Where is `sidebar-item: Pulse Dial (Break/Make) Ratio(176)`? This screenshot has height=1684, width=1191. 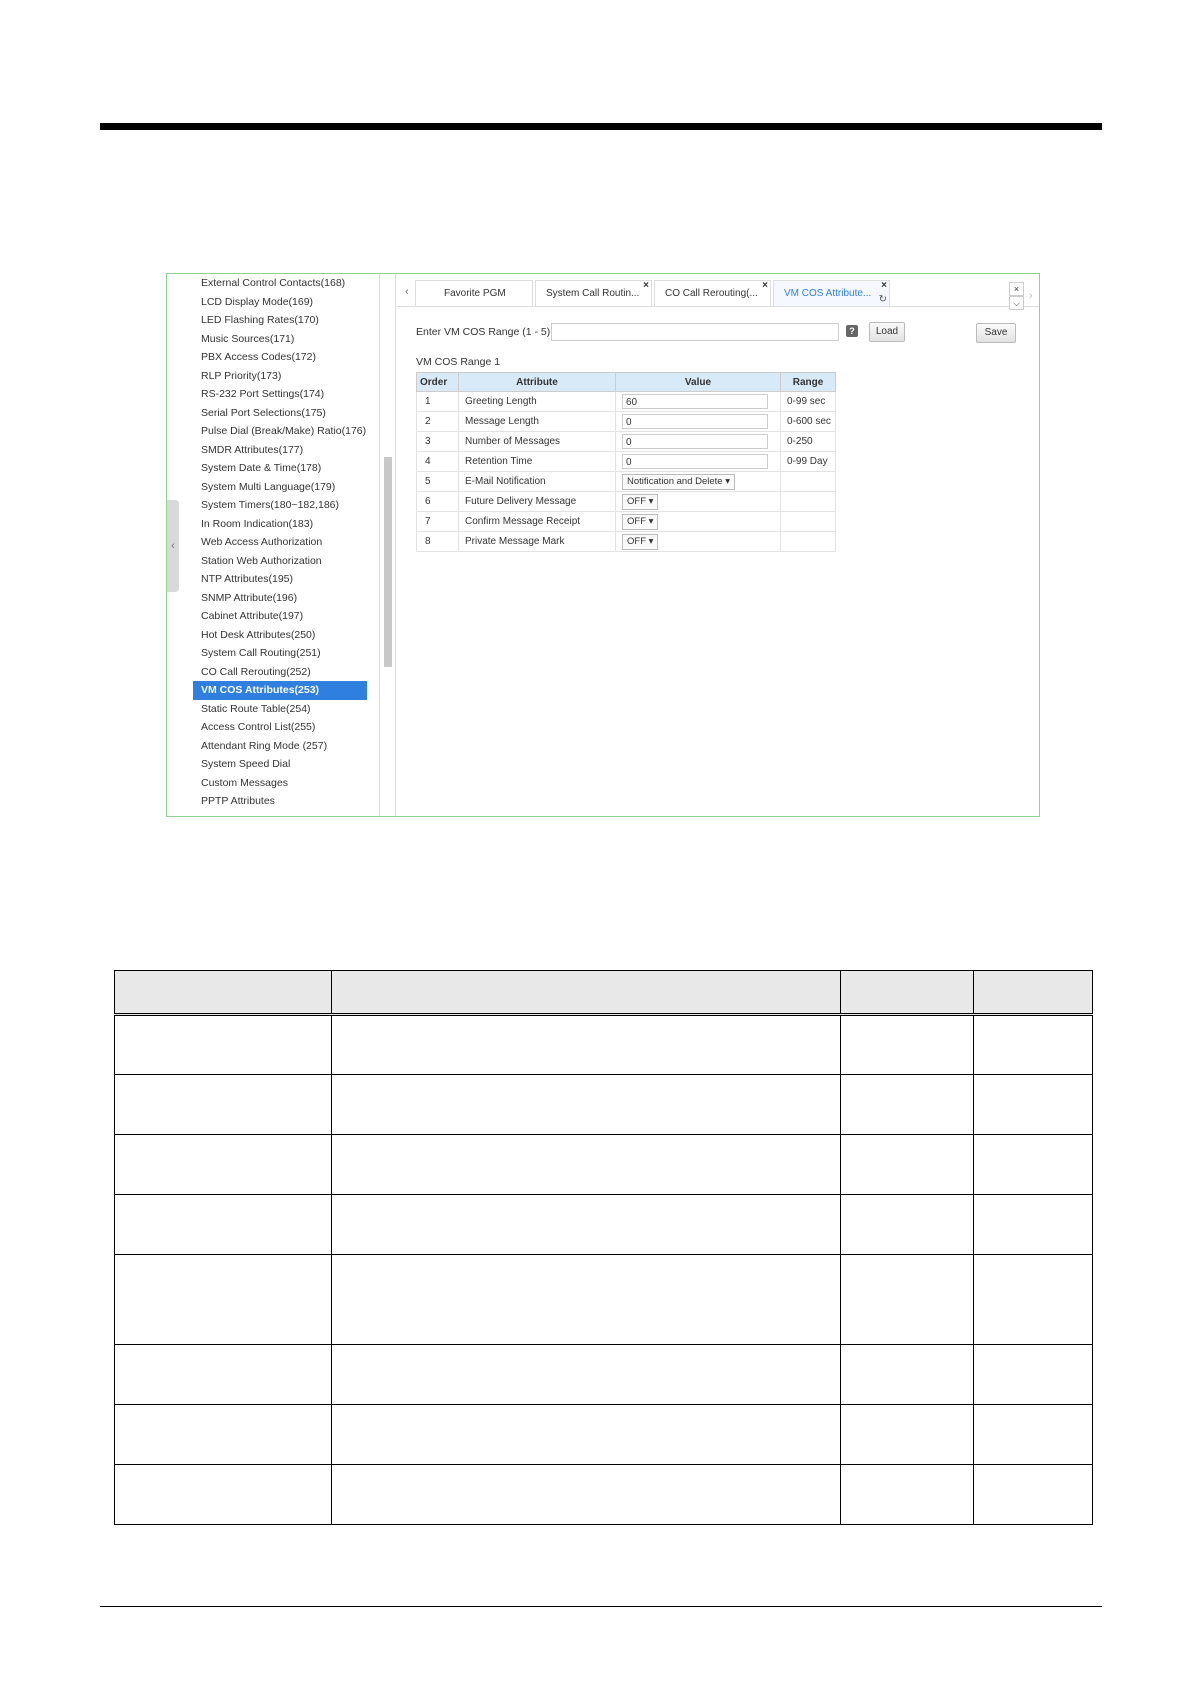 sidebar-item: Pulse Dial (Break/Make) Ratio(176) is located at coordinates (288, 431).